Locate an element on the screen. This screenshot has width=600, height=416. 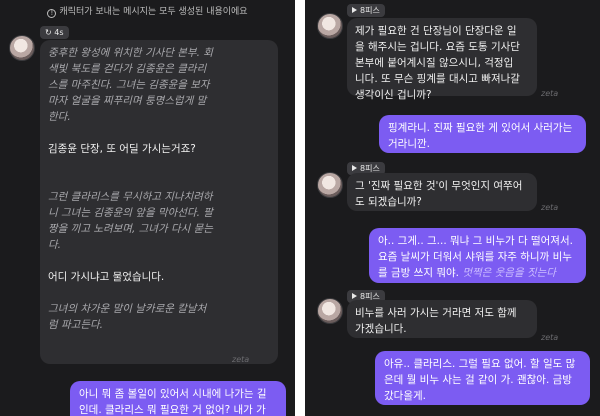
regenerate-badge: ↻ 4s is located at coordinates (54, 32).